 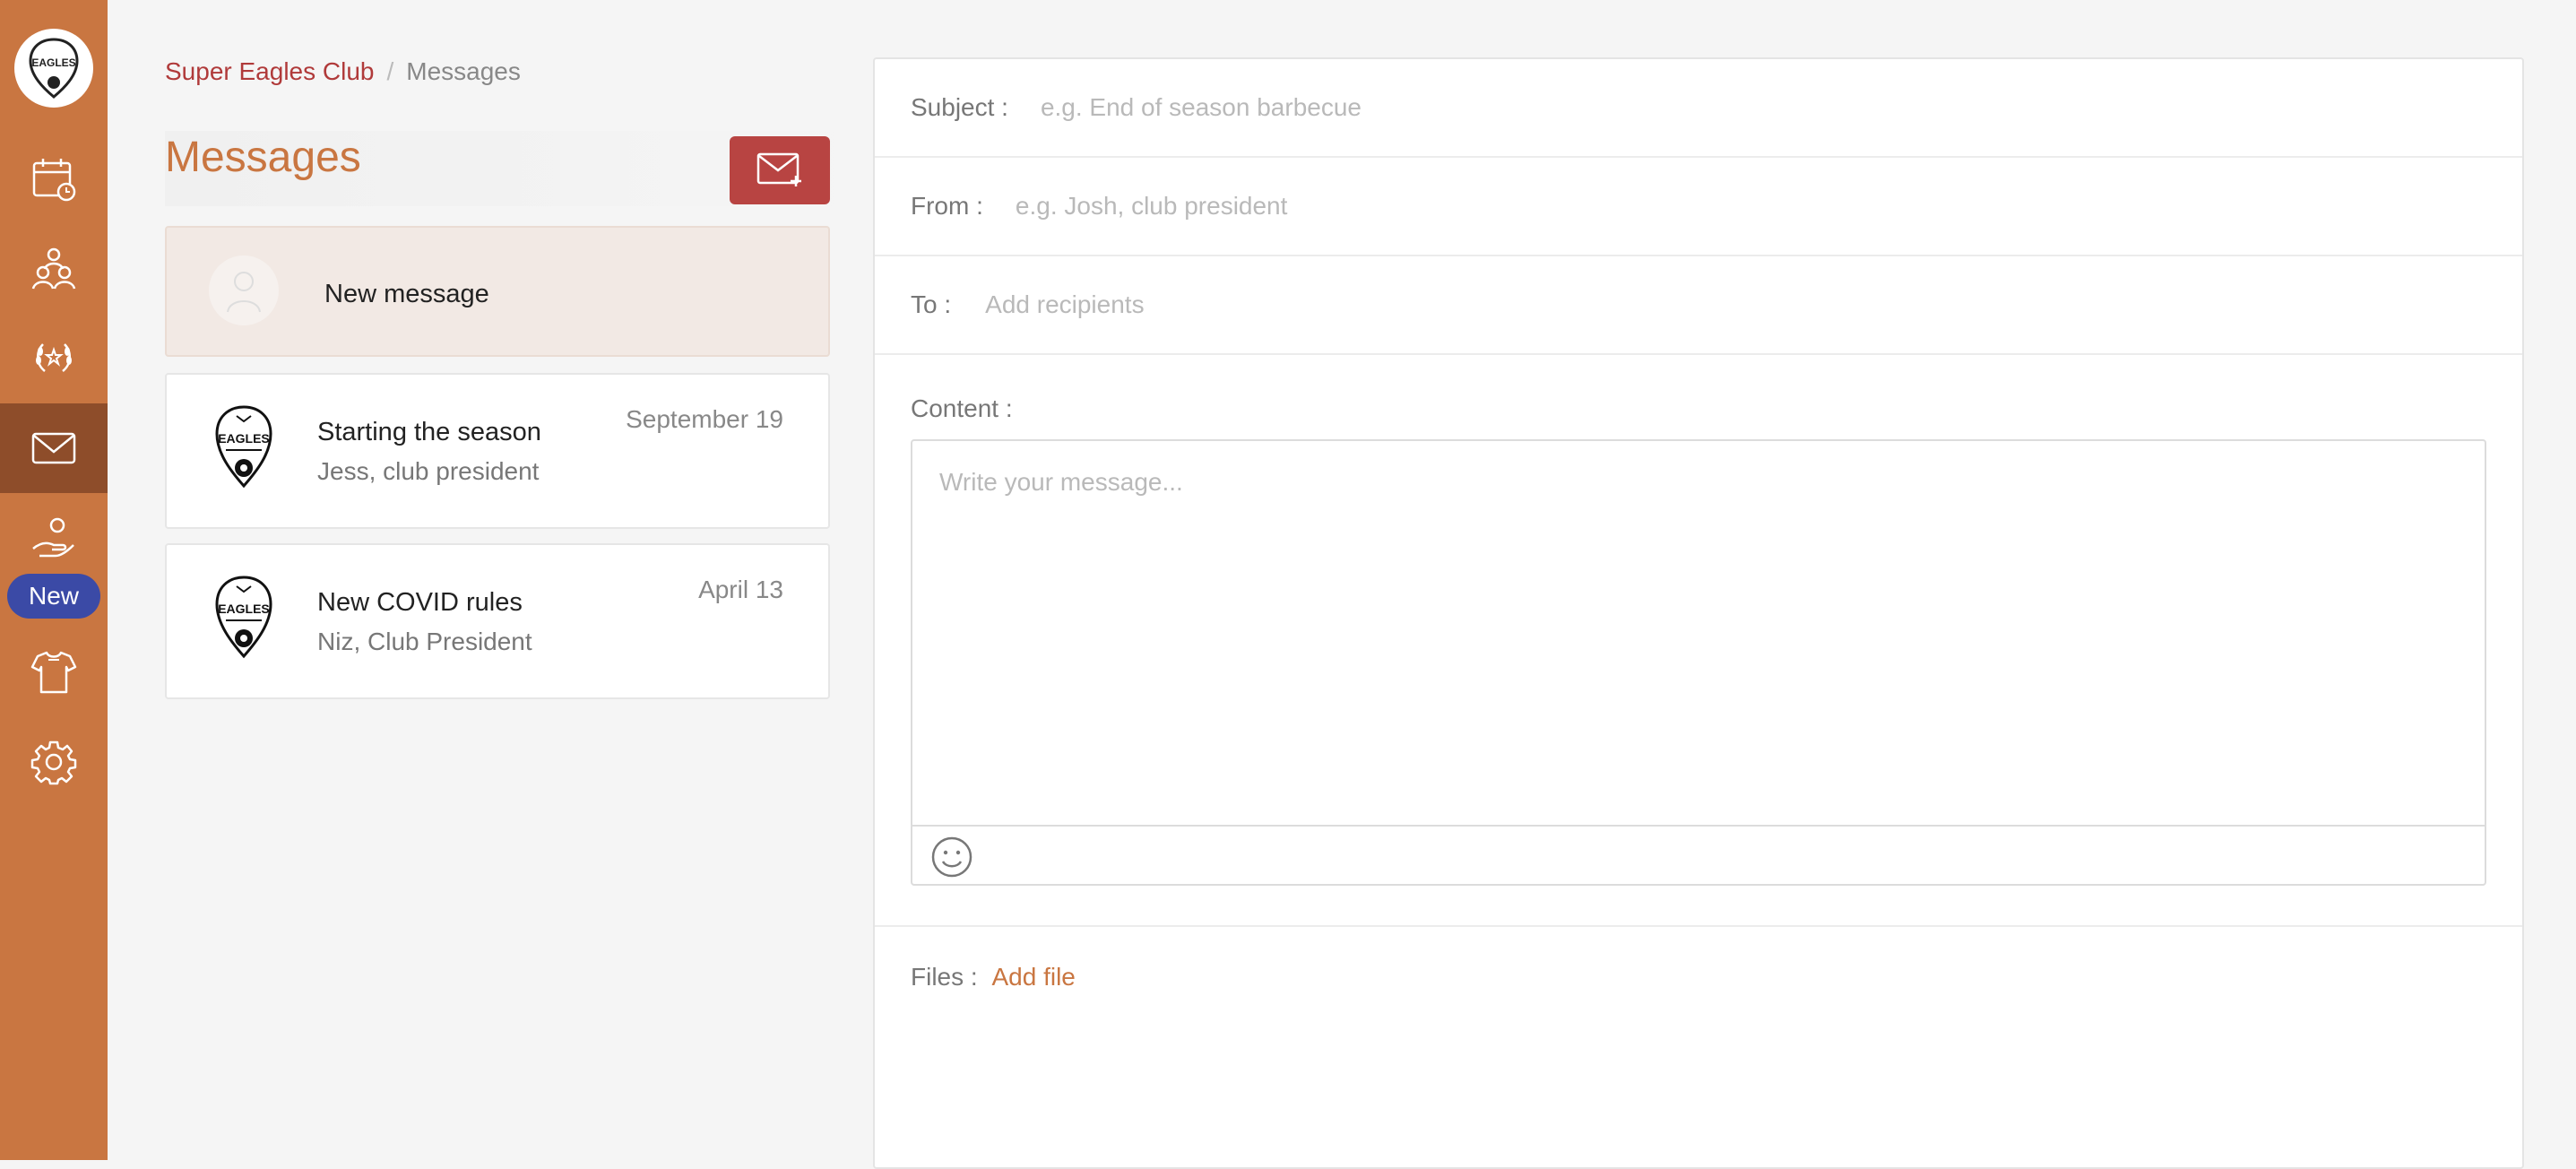 What do you see at coordinates (263, 157) in the screenshot?
I see `page-title: Messages` at bounding box center [263, 157].